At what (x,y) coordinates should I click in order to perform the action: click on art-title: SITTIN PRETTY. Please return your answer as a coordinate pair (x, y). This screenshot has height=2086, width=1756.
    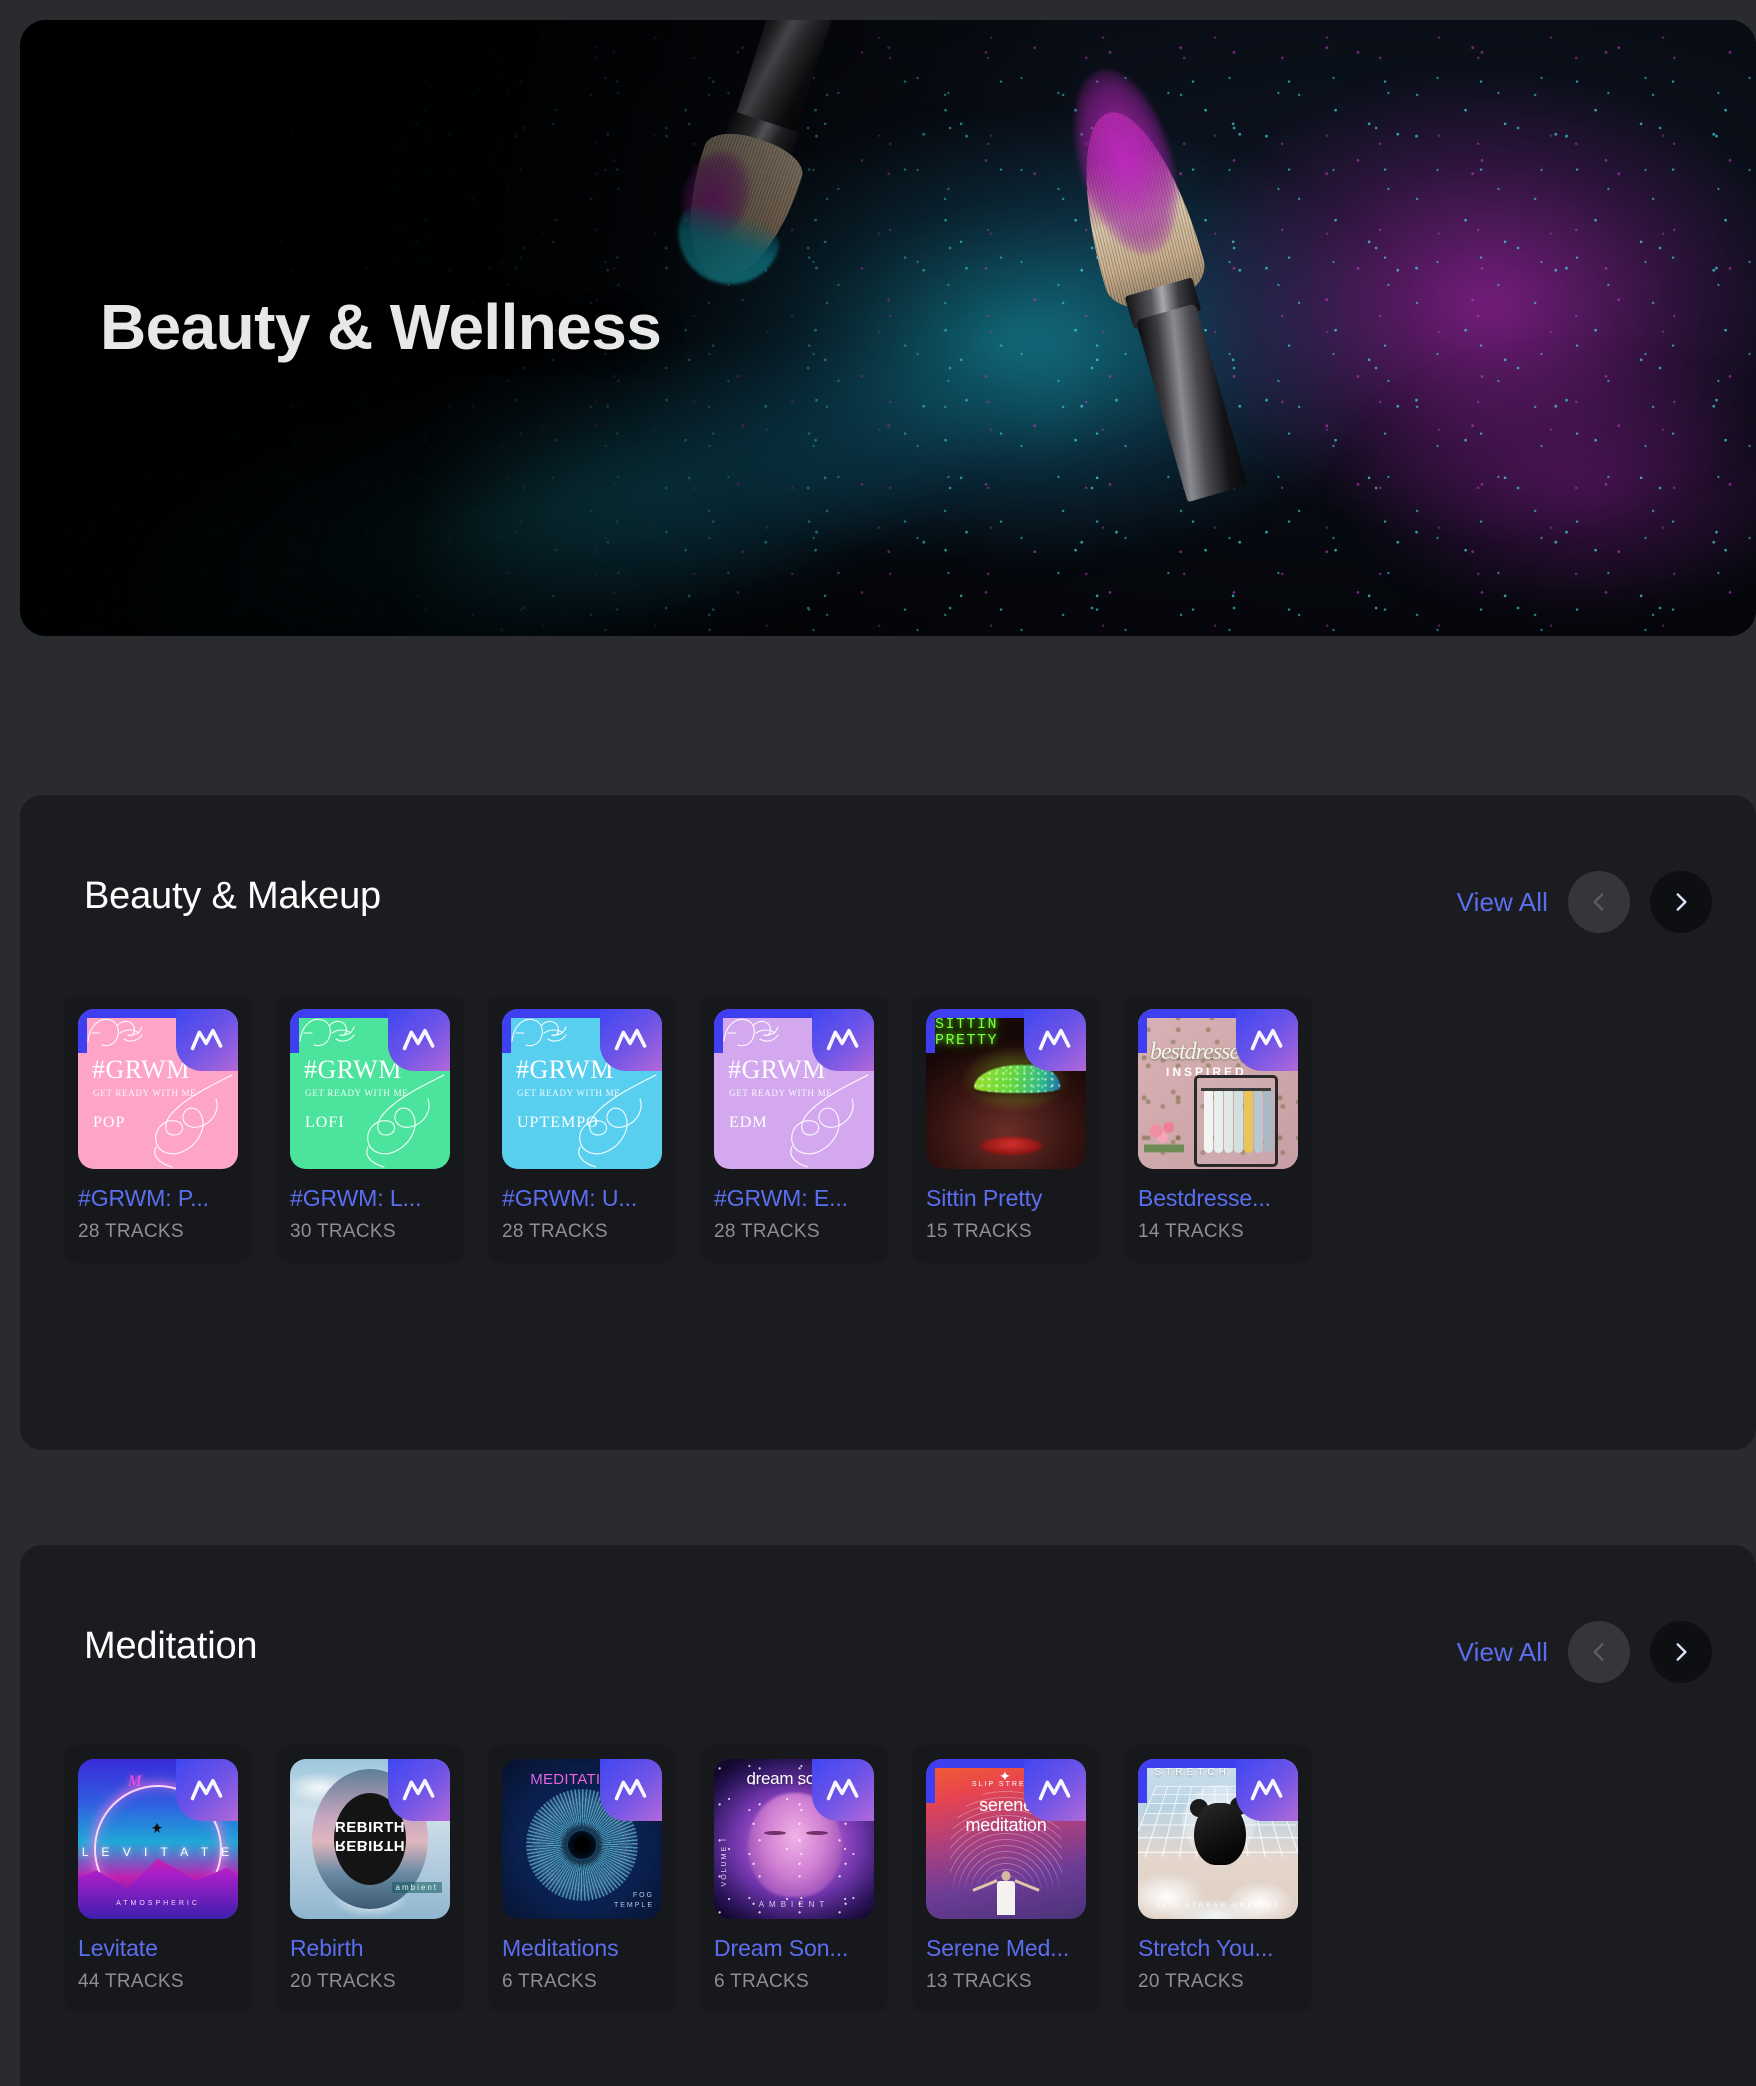
    Looking at the image, I should click on (967, 1032).